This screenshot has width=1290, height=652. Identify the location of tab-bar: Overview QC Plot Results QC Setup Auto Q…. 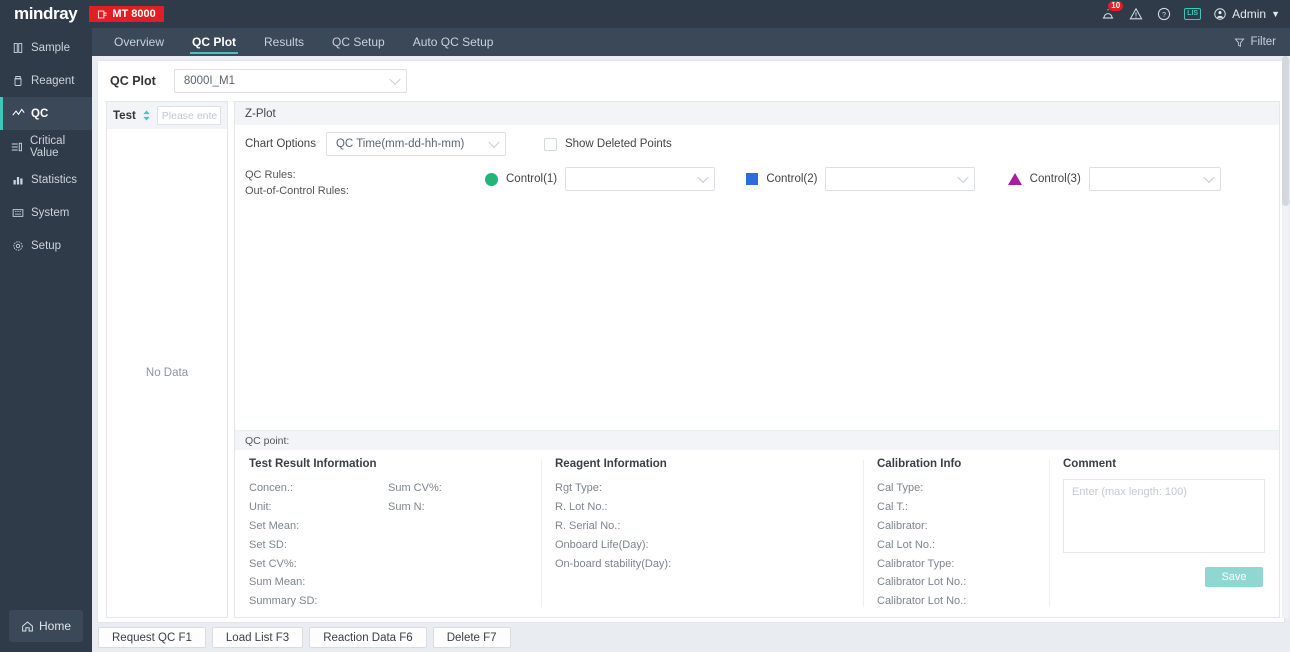
(691, 42).